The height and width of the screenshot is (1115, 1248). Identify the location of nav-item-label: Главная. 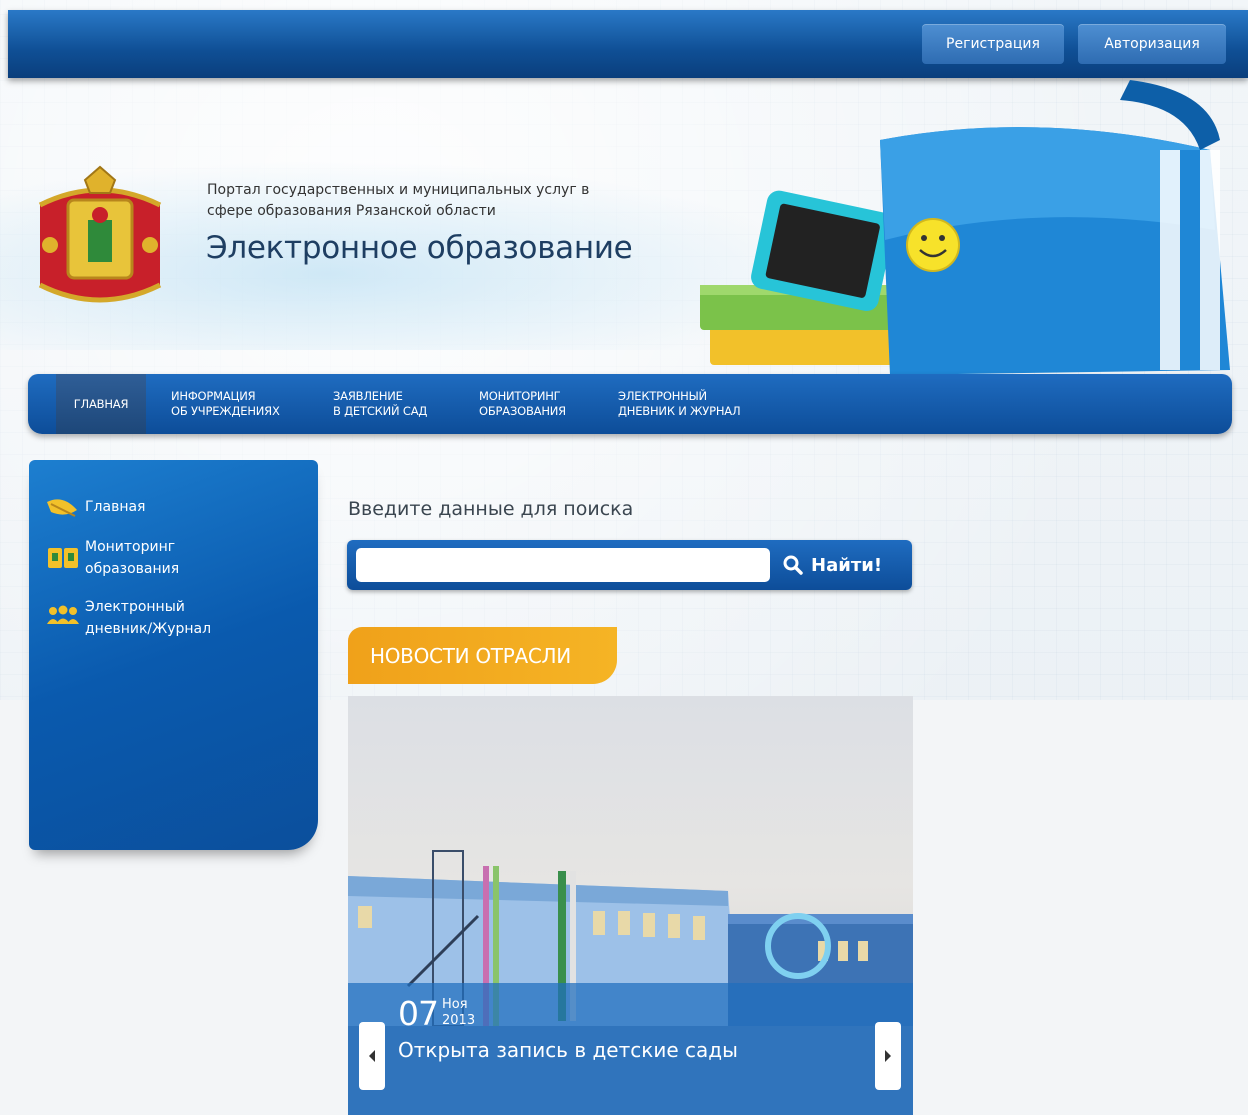
(101, 403).